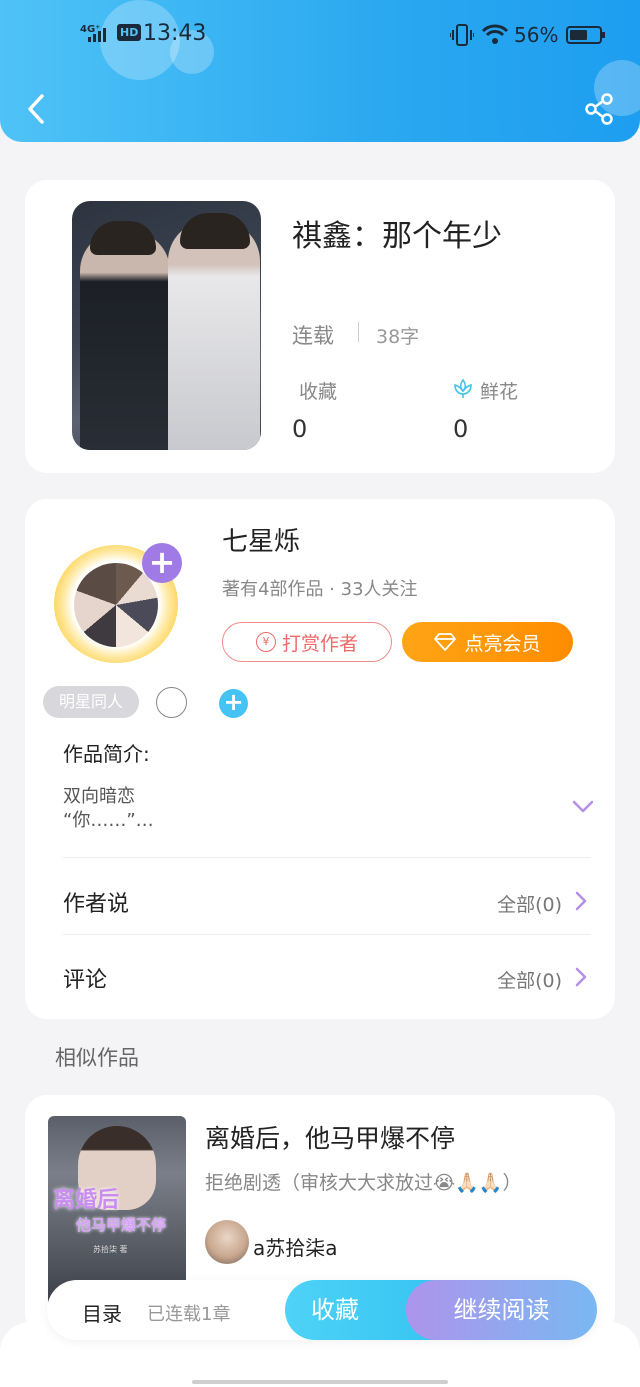  Describe the element at coordinates (295, 1246) in the screenshot. I see `similar-work-author: a苏拾柒a` at that location.